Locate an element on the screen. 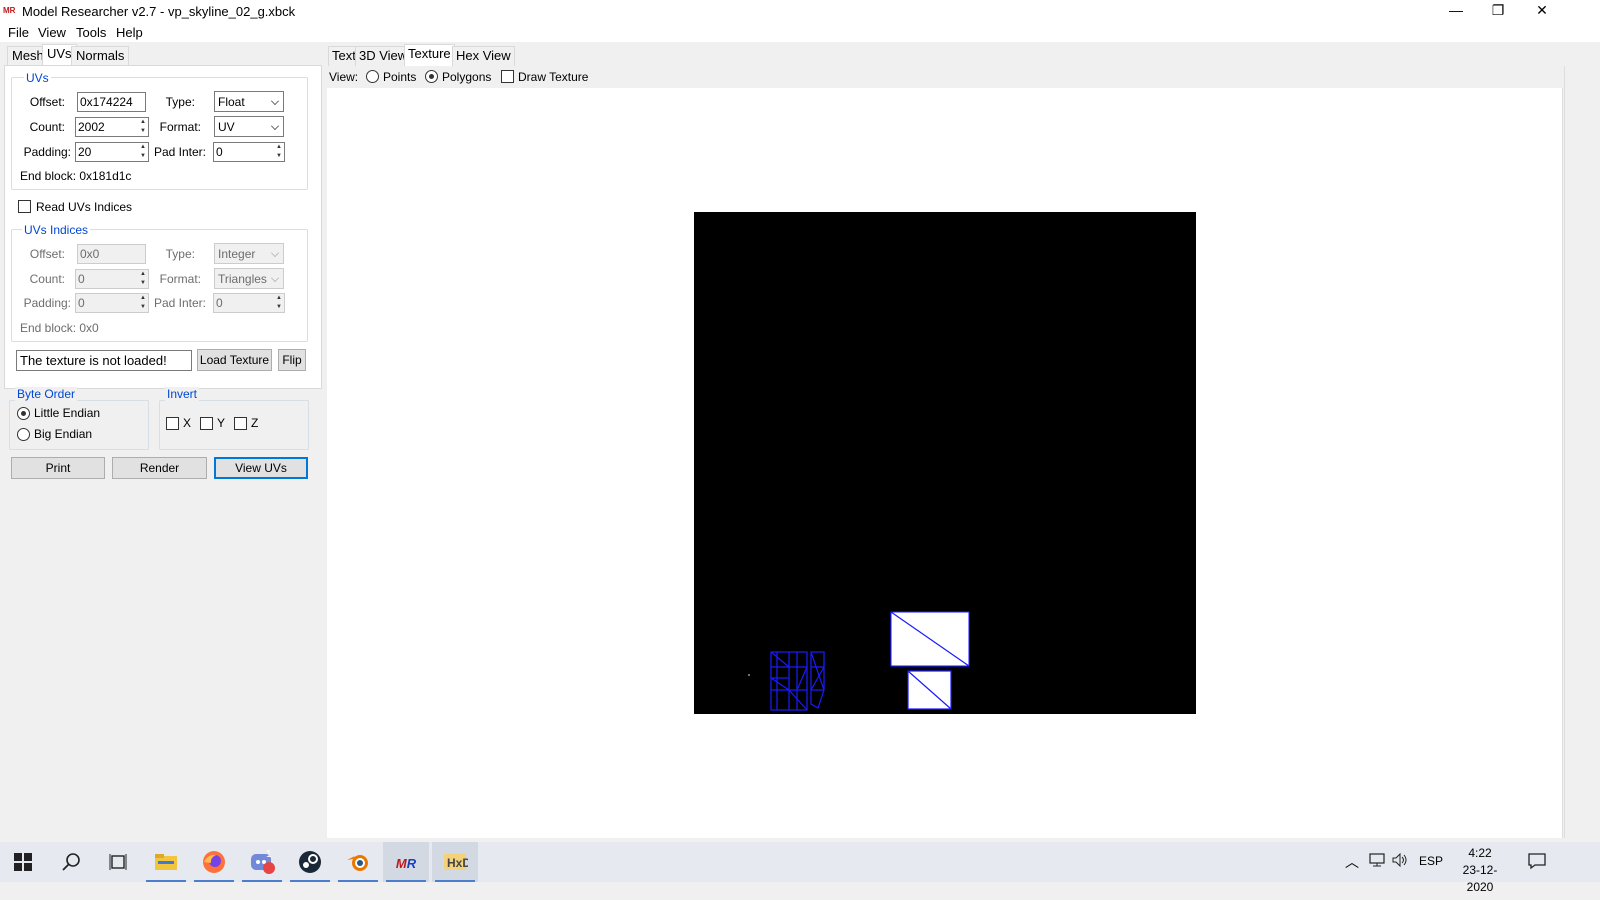 The image size is (1600, 900). tab-texture: Texture is located at coordinates (429, 55).